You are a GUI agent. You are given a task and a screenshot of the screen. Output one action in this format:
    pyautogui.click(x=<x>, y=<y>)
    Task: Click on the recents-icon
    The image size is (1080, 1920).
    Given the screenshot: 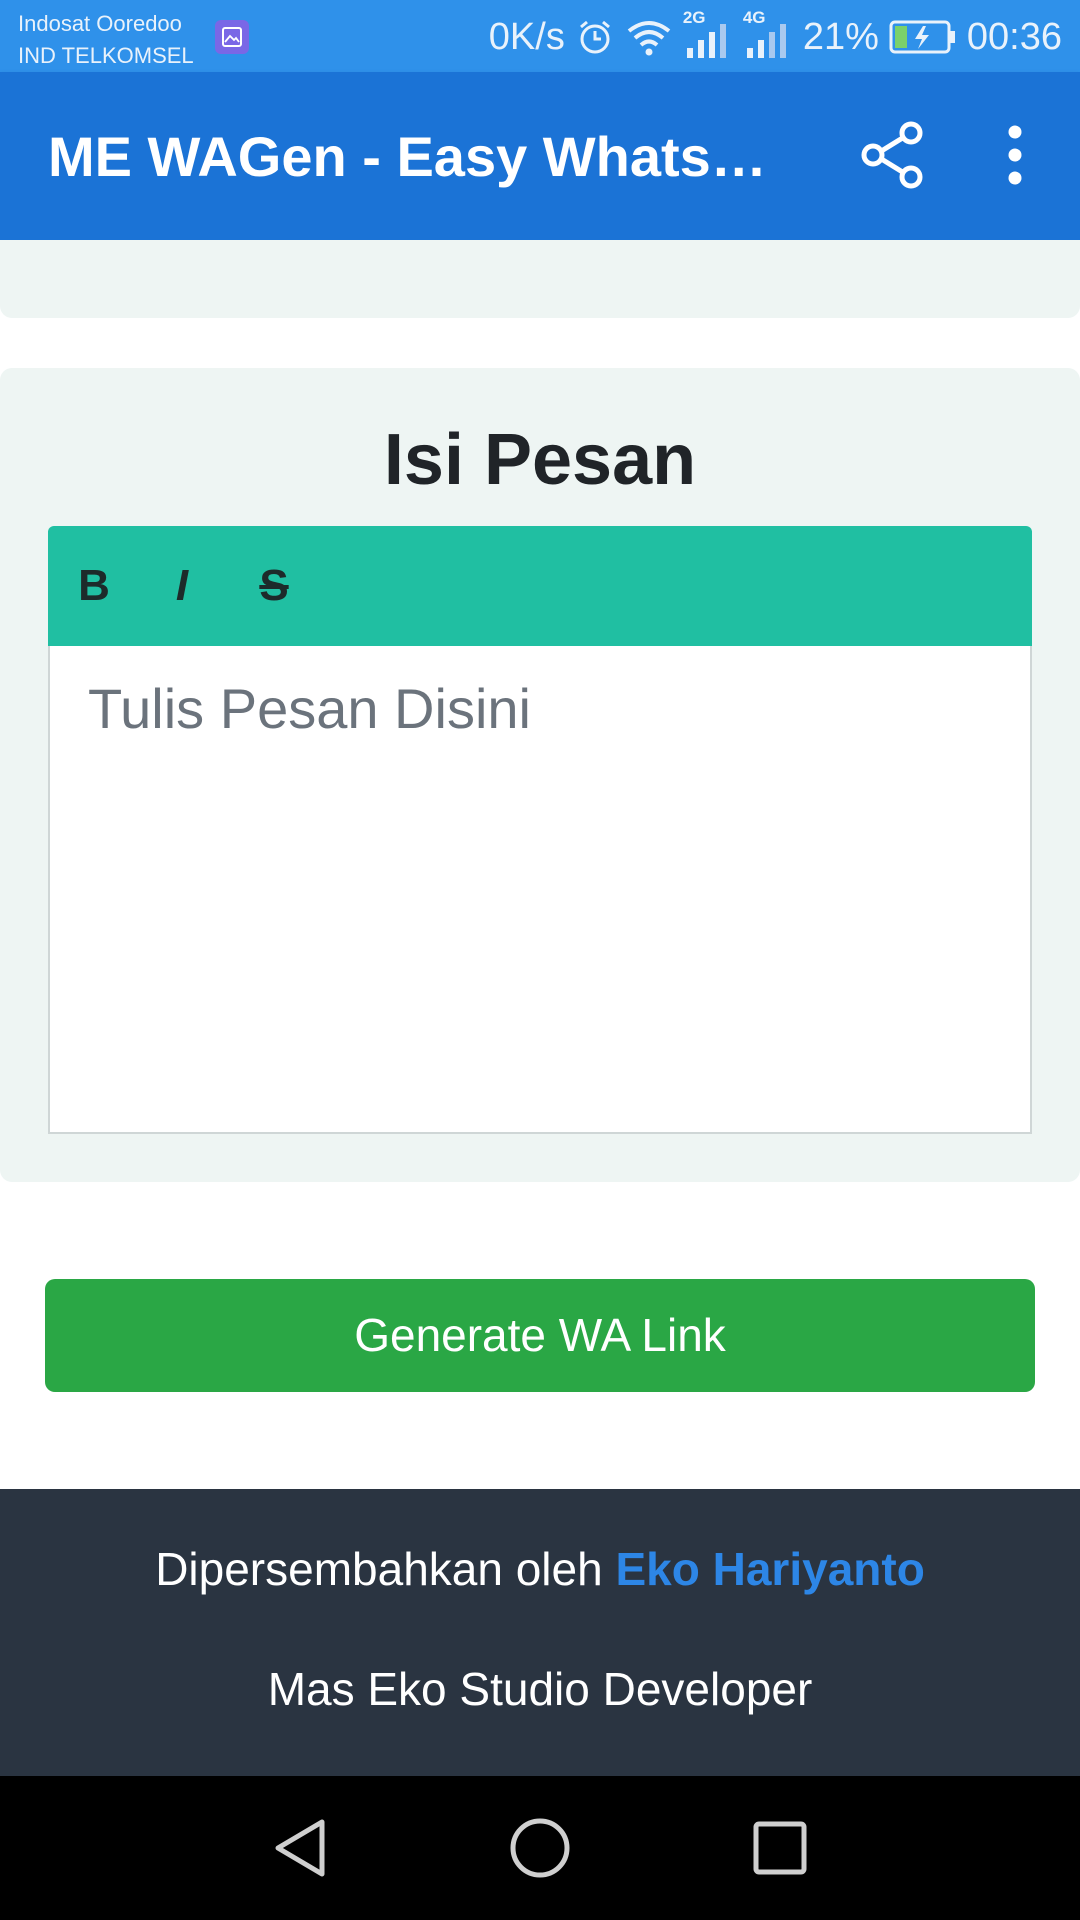 What is the action you would take?
    pyautogui.click(x=780, y=1848)
    